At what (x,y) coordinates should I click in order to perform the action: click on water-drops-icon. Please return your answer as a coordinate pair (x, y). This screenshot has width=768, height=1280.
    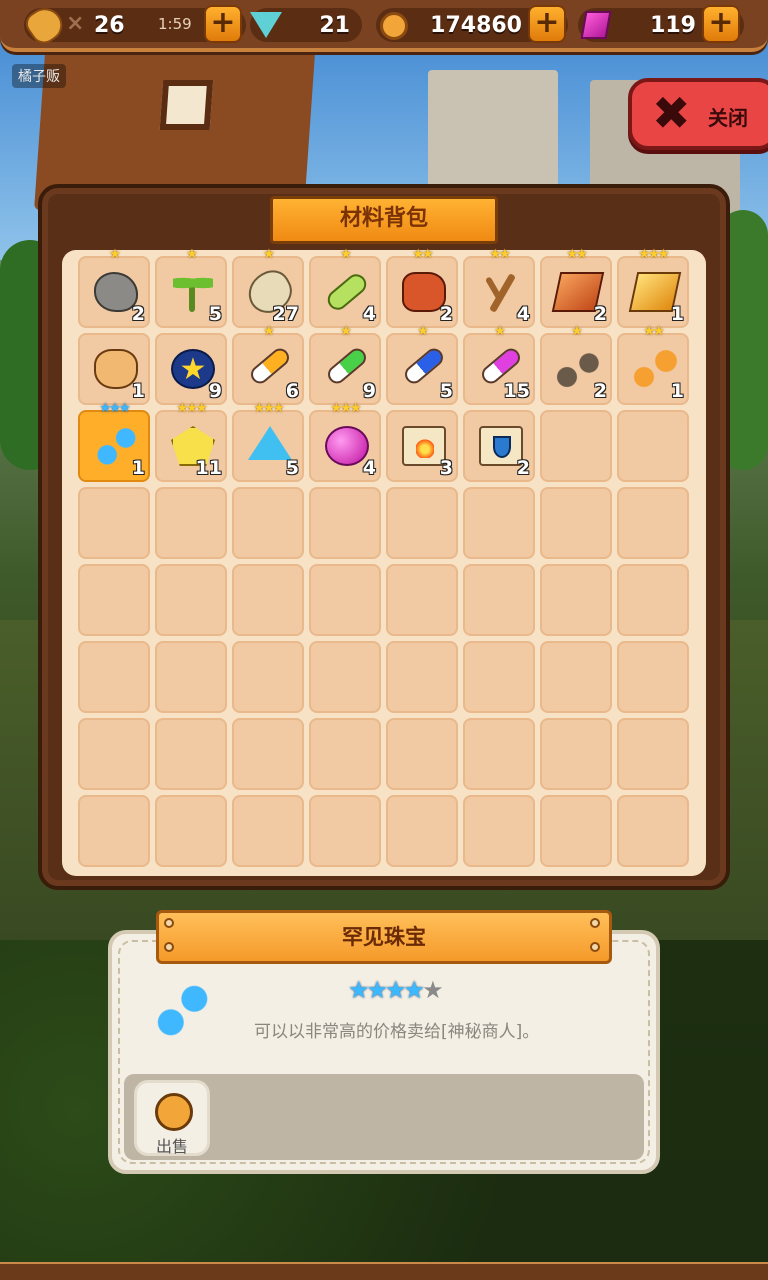
    Looking at the image, I should click on (182, 1010).